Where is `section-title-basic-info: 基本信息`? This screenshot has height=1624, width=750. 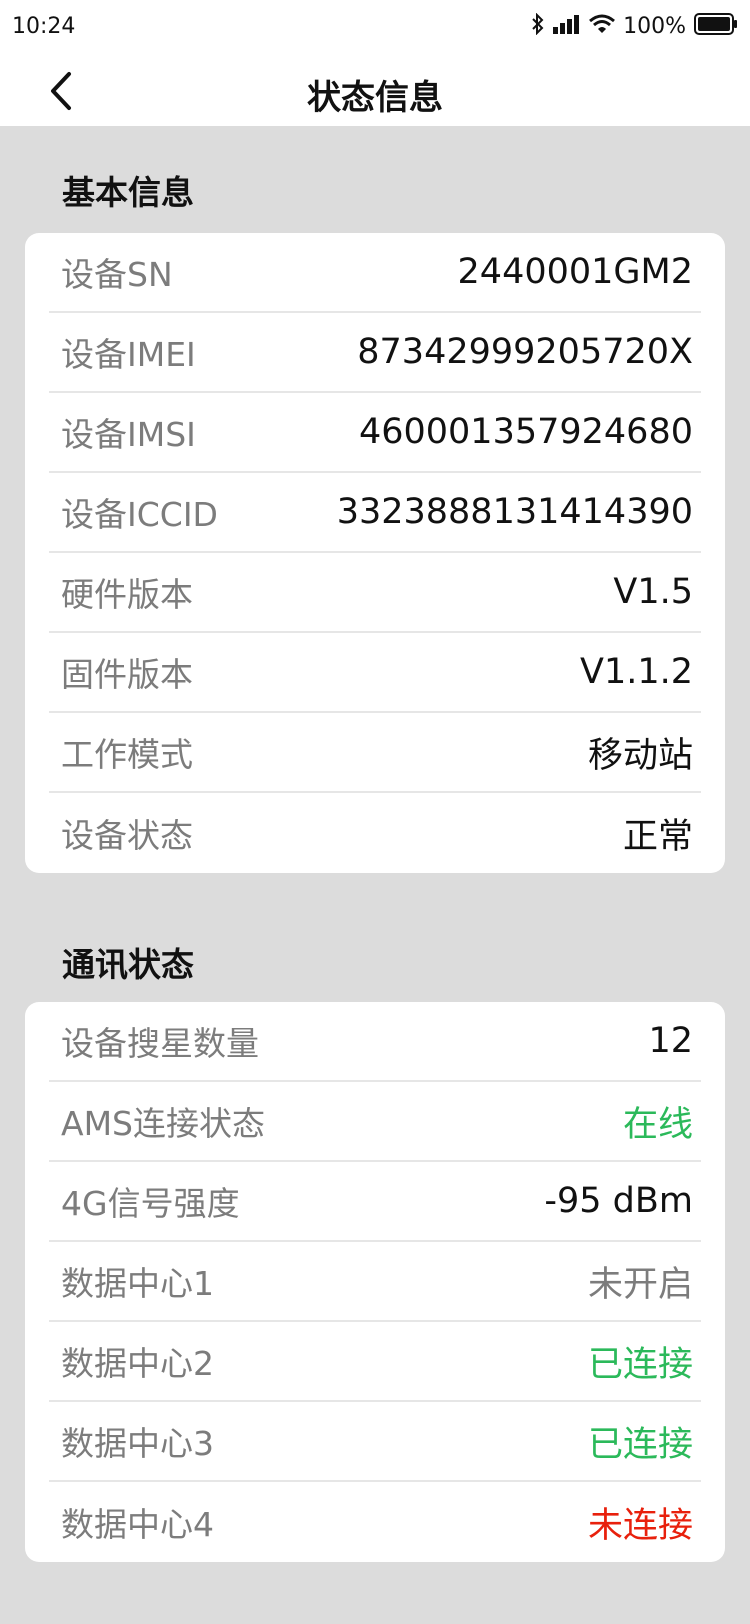 section-title-basic-info: 基本信息 is located at coordinates (128, 192).